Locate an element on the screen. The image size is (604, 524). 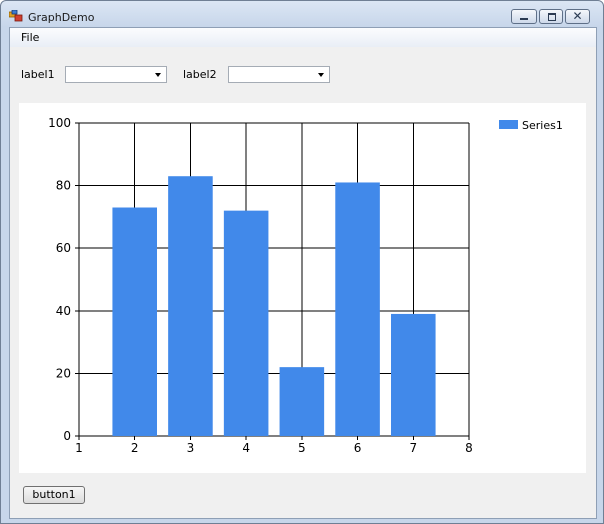
x-tick-label: 2 is located at coordinates (135, 448).